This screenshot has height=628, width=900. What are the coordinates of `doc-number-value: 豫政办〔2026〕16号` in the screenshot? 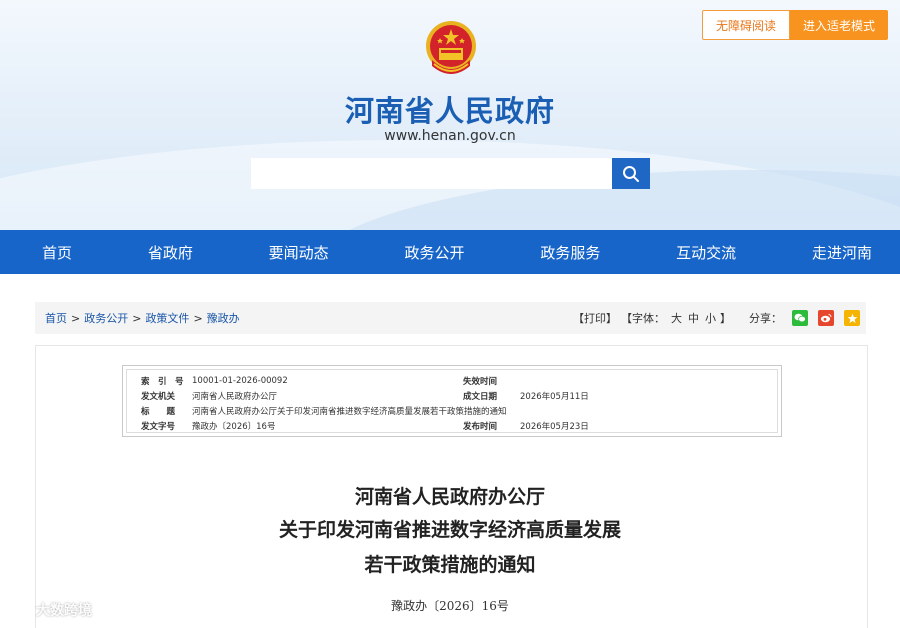 It's located at (234, 426).